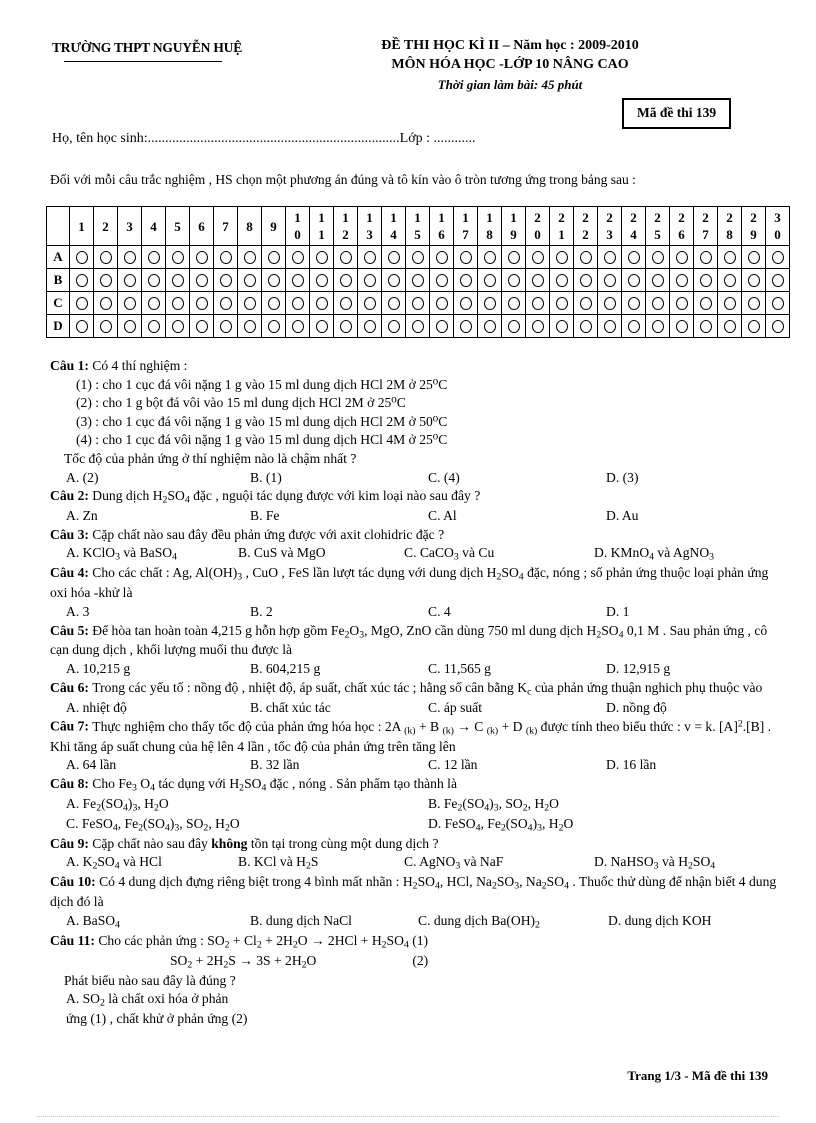  Describe the element at coordinates (158, 516) in the screenshot. I see `option-item: A. Zn` at that location.